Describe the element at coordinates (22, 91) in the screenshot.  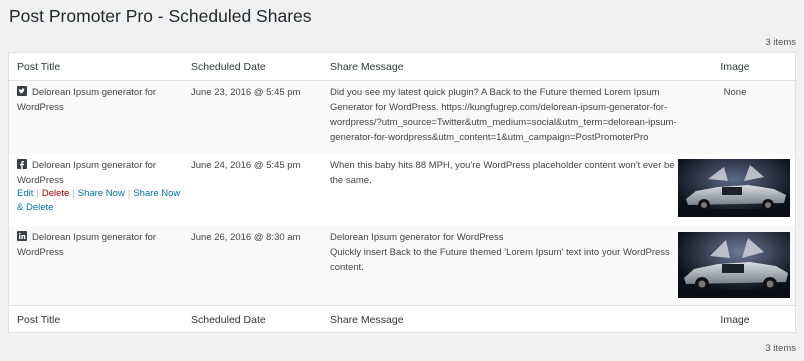
I see `twitter-icon` at that location.